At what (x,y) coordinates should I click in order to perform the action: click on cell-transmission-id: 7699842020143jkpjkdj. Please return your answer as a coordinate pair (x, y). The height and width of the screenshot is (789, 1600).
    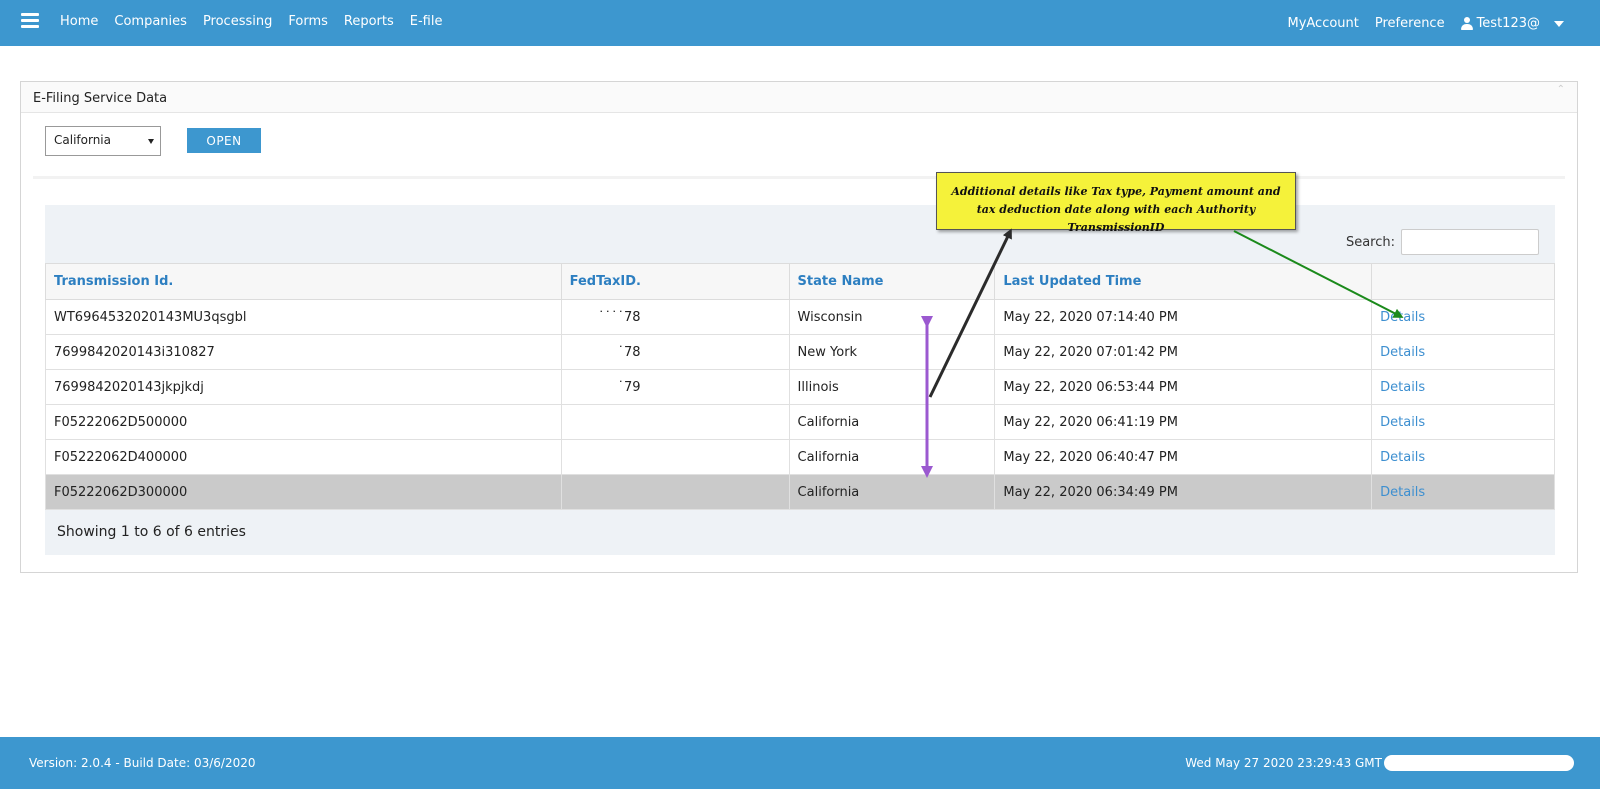
    Looking at the image, I should click on (303, 387).